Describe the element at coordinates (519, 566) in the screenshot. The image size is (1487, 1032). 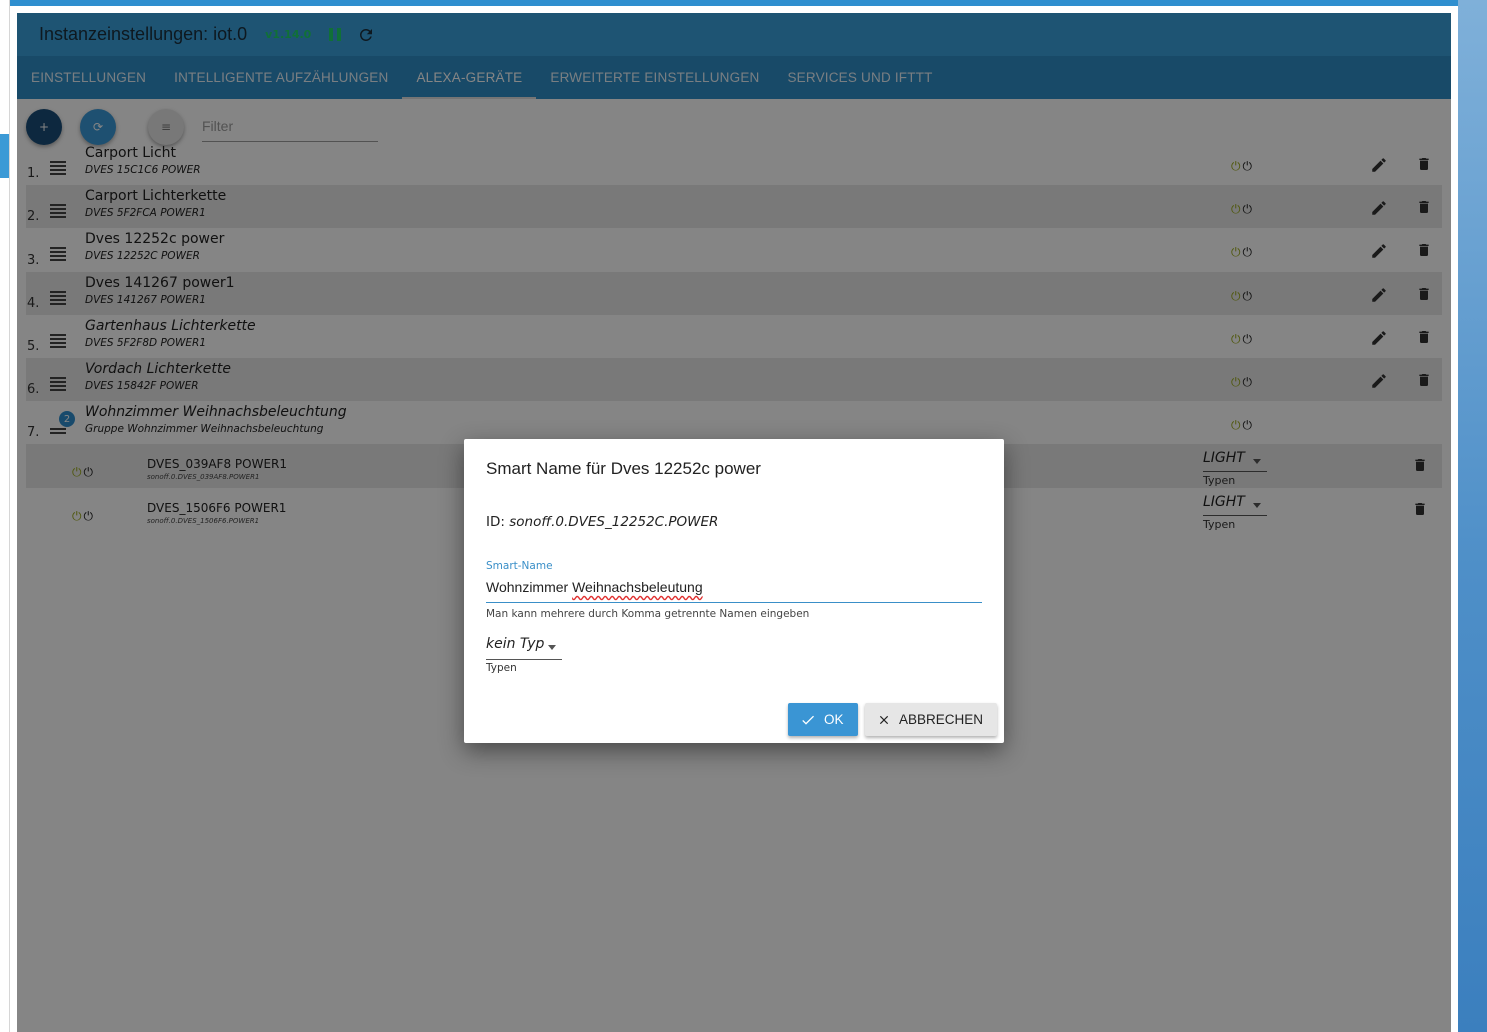
I see `smart-name-label: Smart-Name` at that location.